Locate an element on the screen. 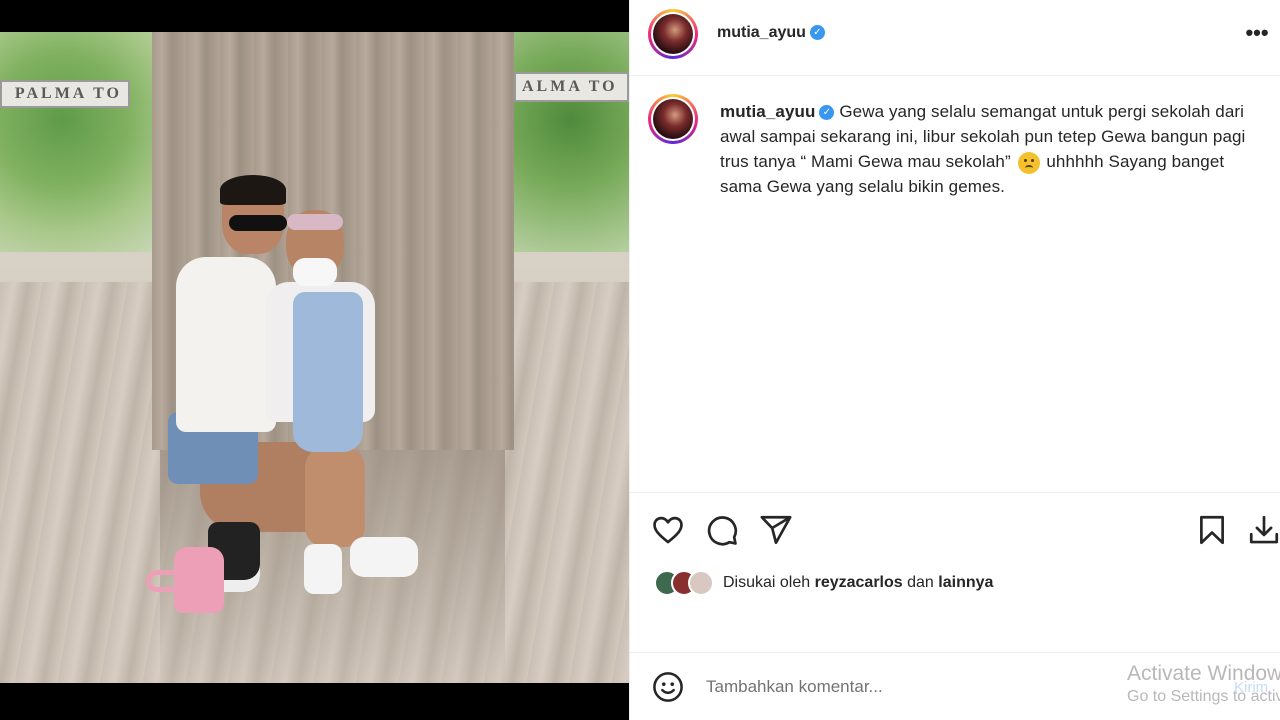 Image resolution: width=1280 pixels, height=720 pixels. liker-avatar is located at coordinates (701, 583).